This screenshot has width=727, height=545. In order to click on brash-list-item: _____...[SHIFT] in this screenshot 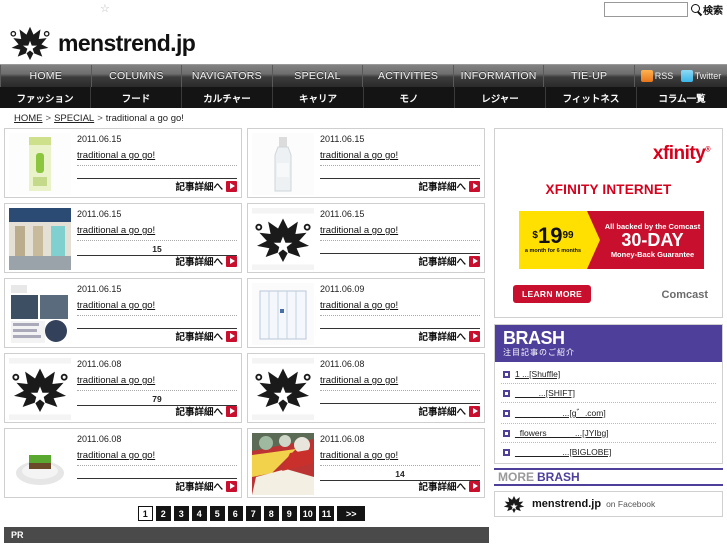, I will do `click(608, 393)`.